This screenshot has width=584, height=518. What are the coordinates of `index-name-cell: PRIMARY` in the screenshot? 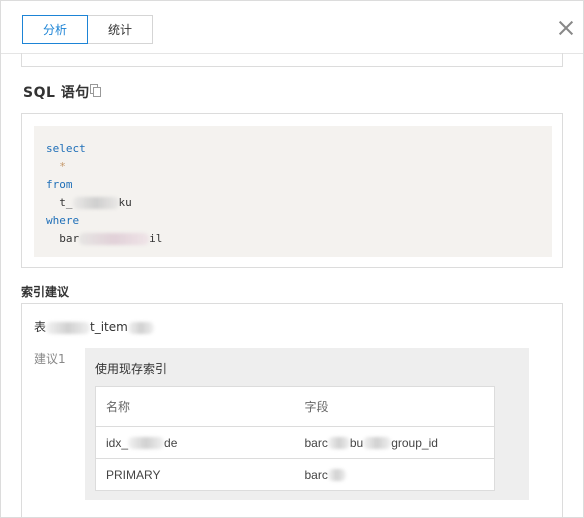 It's located at (195, 474).